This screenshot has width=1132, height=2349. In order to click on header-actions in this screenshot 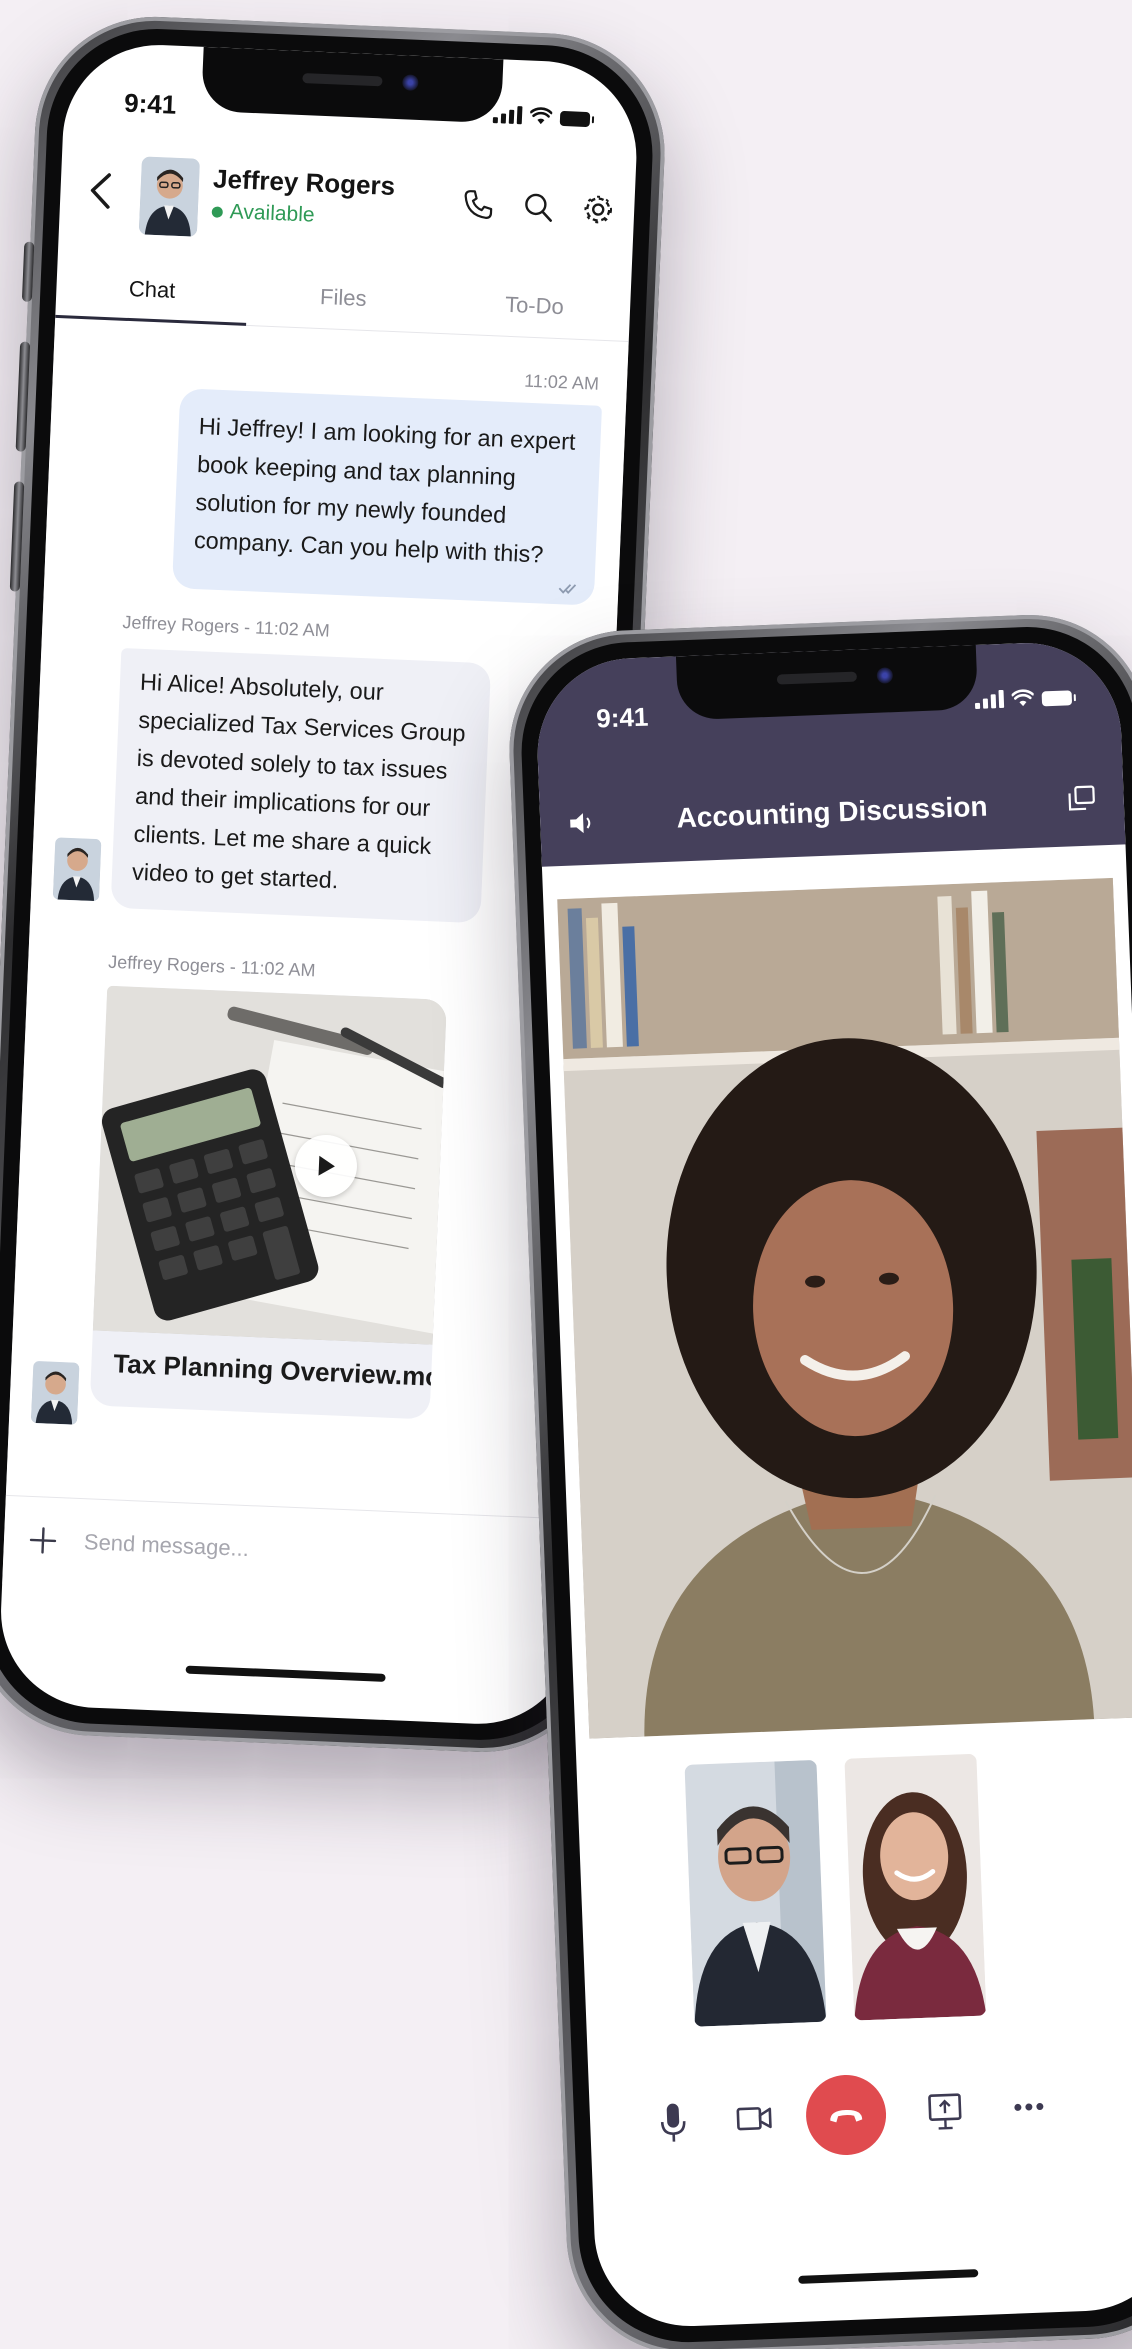, I will do `click(538, 207)`.